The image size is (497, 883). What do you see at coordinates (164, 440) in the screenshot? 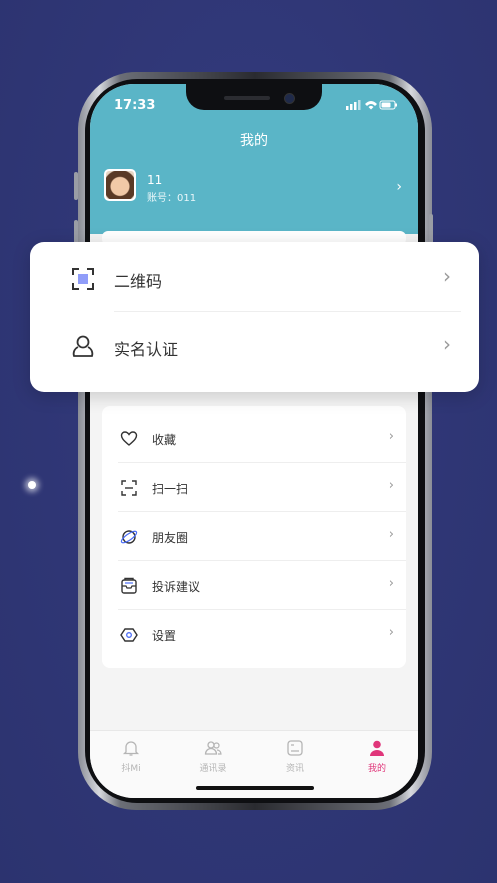
I see `menu-item-label: 收藏` at bounding box center [164, 440].